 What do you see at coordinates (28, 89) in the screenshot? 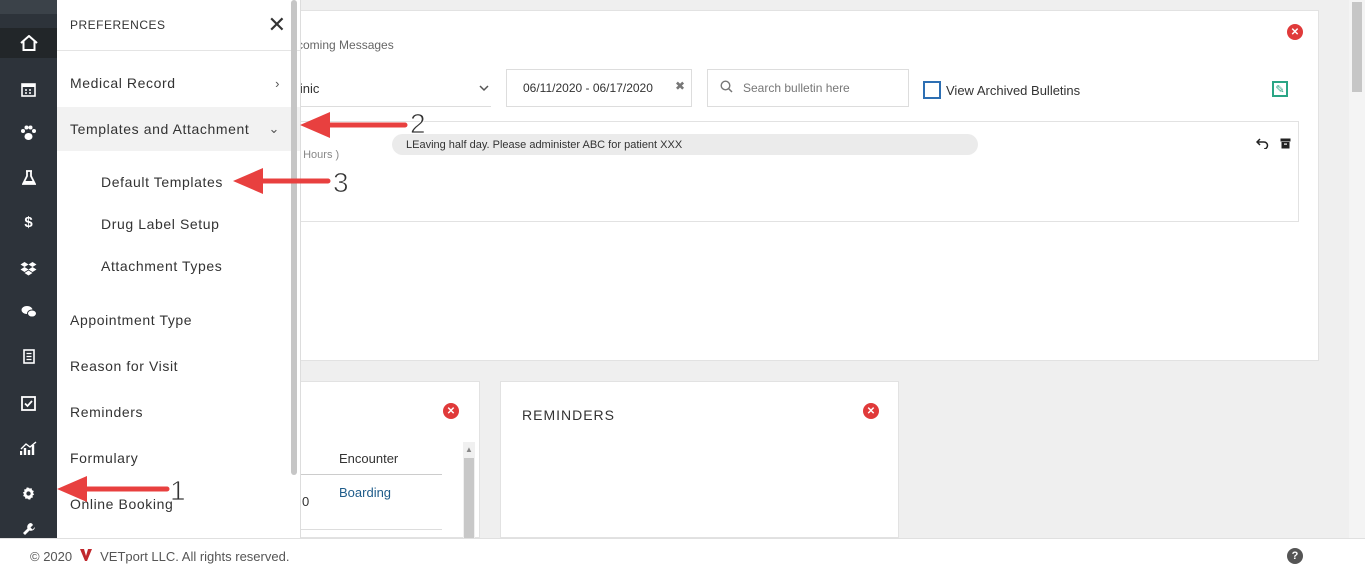
I see `calendar-icon` at bounding box center [28, 89].